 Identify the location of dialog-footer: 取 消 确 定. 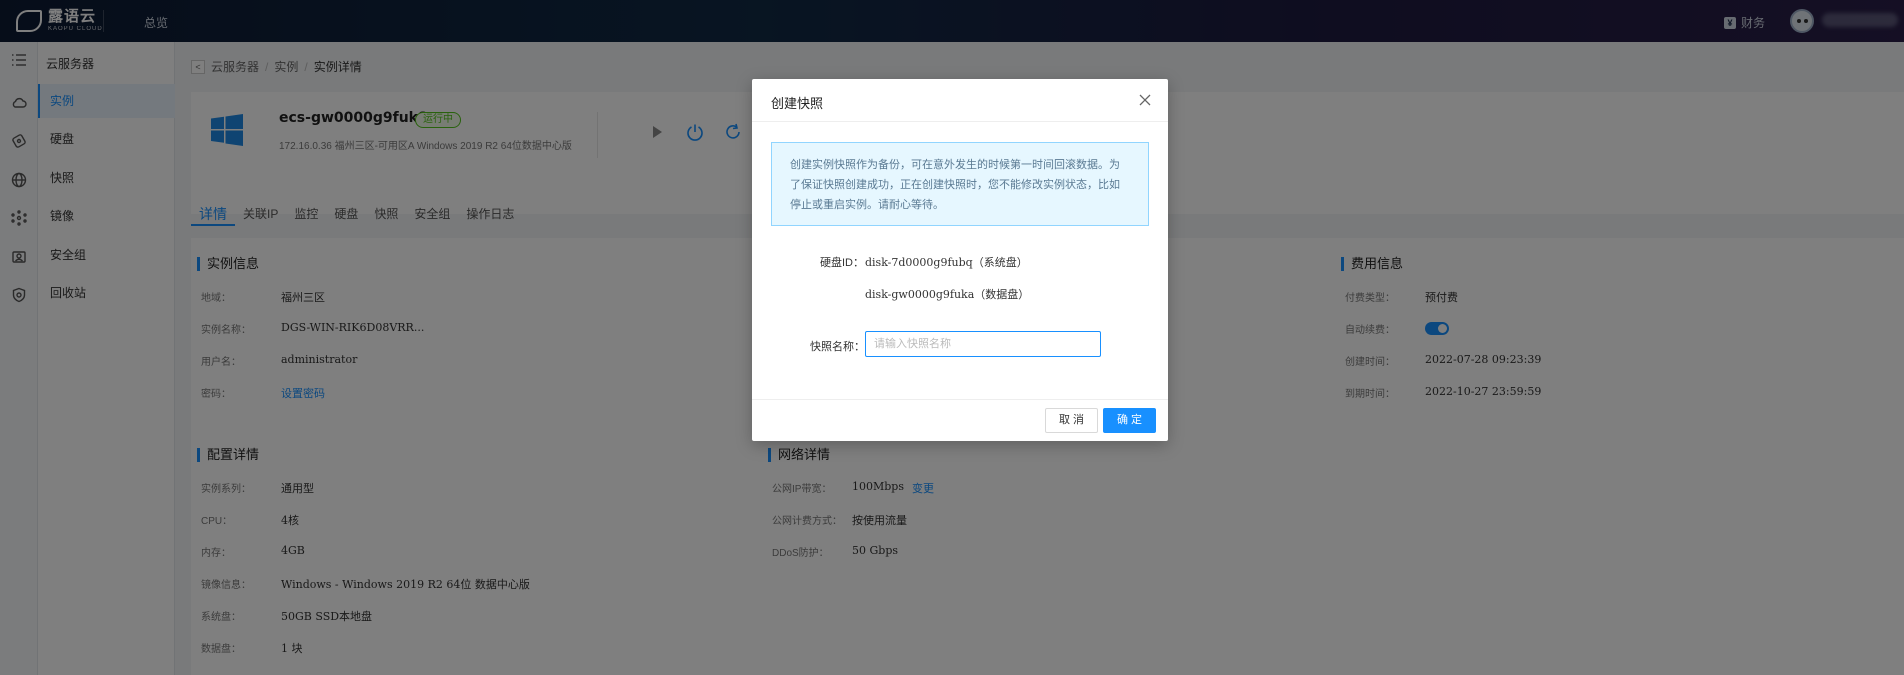
(960, 420).